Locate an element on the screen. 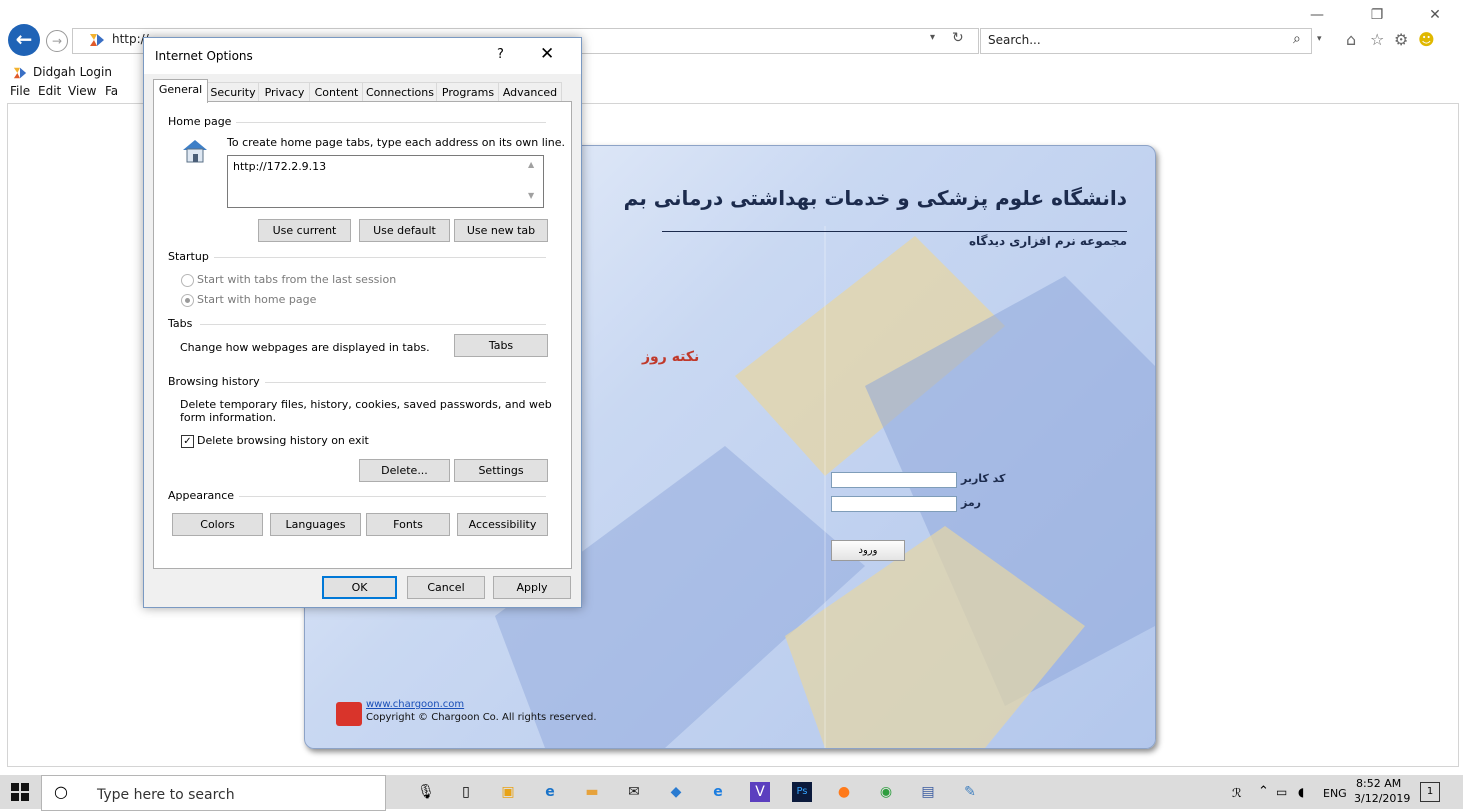 The height and width of the screenshot is (811, 1463). group-home-page: Home page is located at coordinates (202, 121).